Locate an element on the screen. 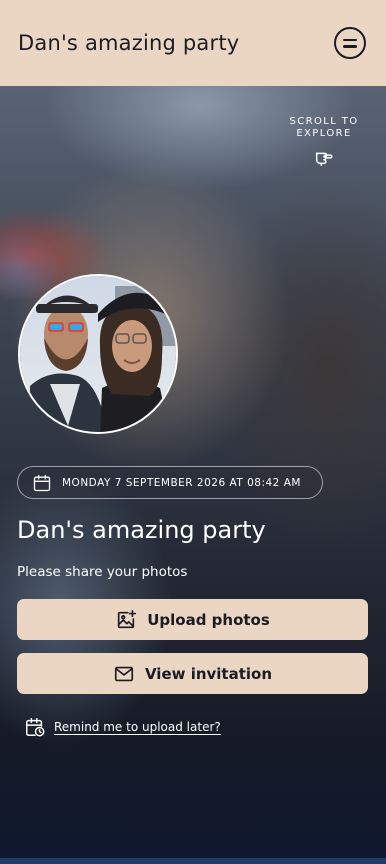 The image size is (386, 864). menu-icon is located at coordinates (350, 43).